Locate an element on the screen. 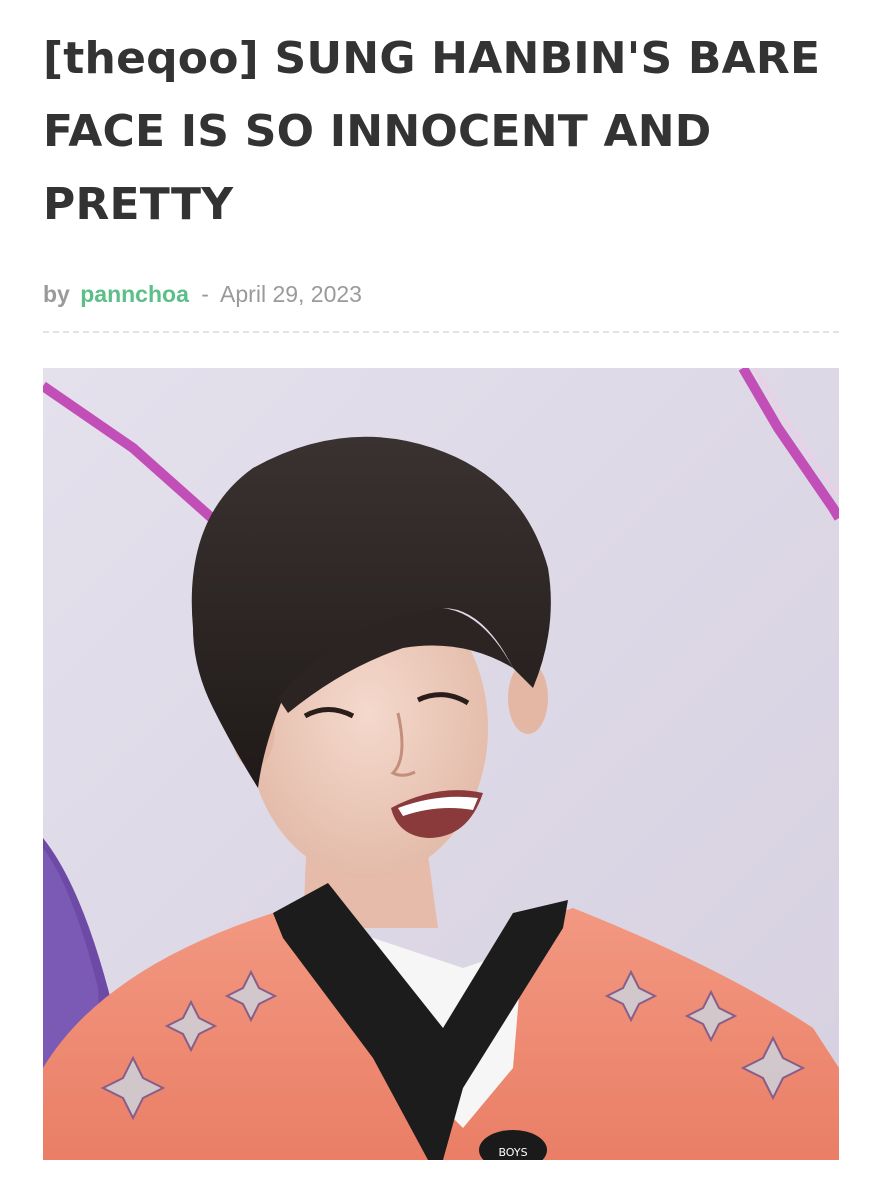 The width and height of the screenshot is (881, 1200). header-divider is located at coordinates (441, 332).